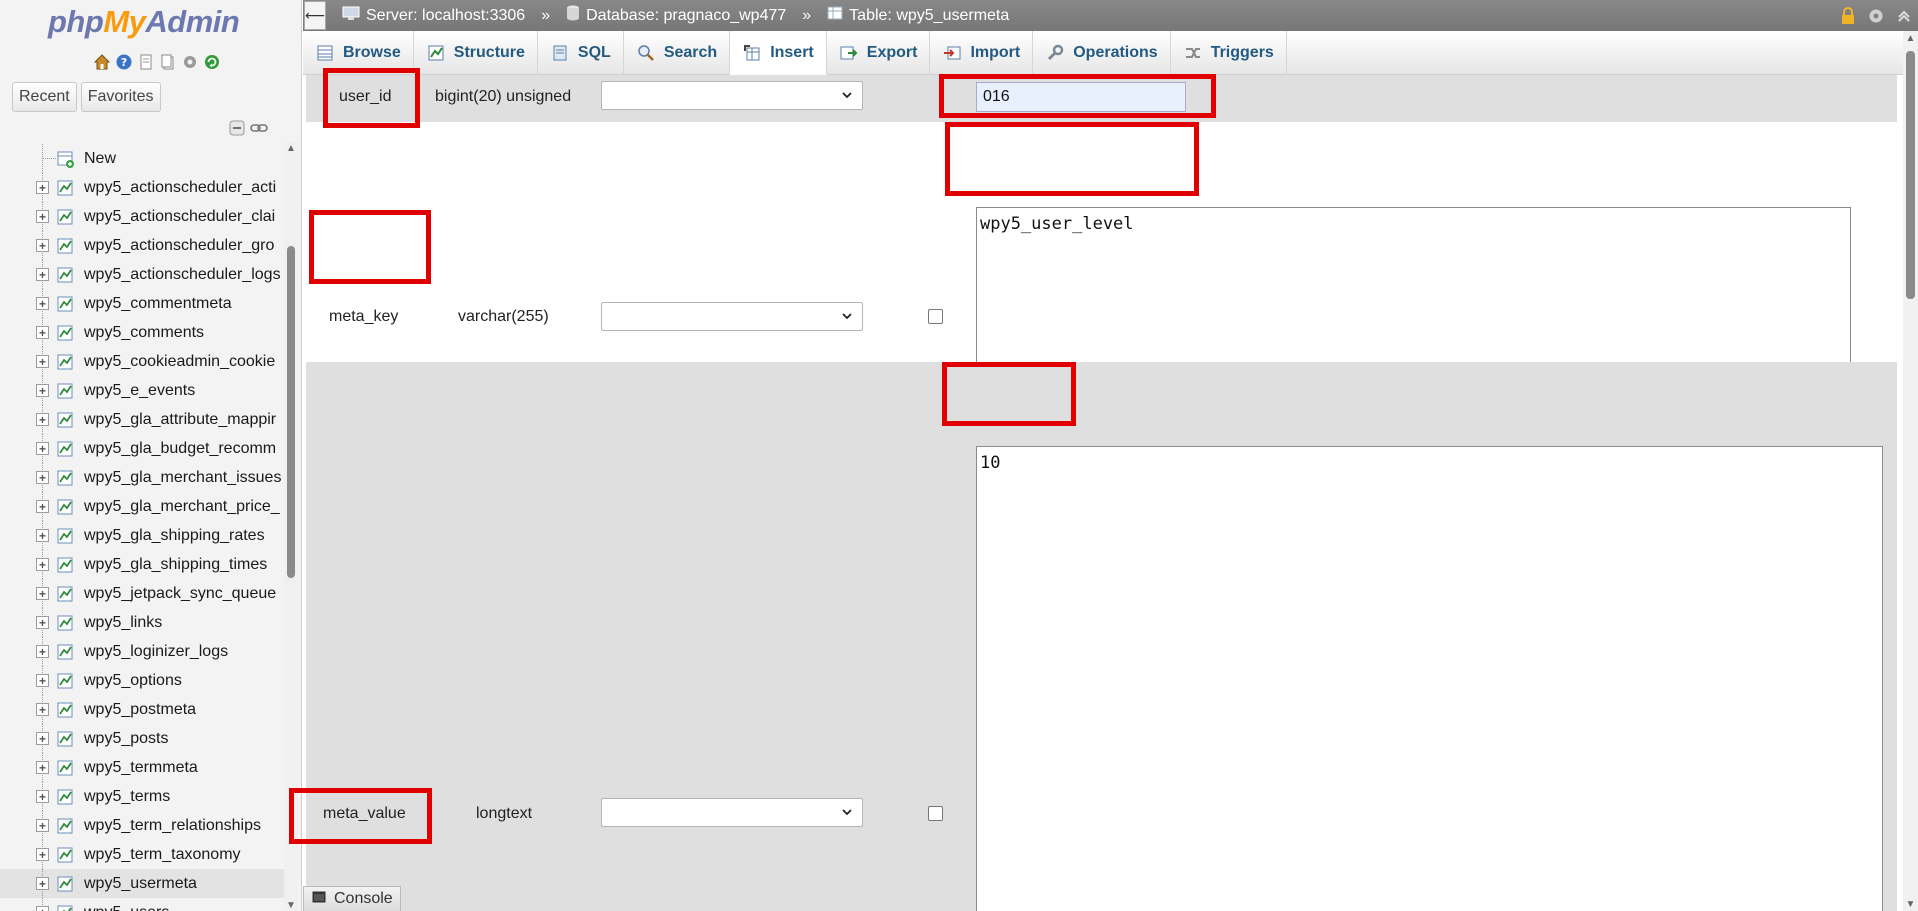 This screenshot has height=911, width=1918. I want to click on sidebar-scrollbar: ▲ ▼, so click(291, 526).